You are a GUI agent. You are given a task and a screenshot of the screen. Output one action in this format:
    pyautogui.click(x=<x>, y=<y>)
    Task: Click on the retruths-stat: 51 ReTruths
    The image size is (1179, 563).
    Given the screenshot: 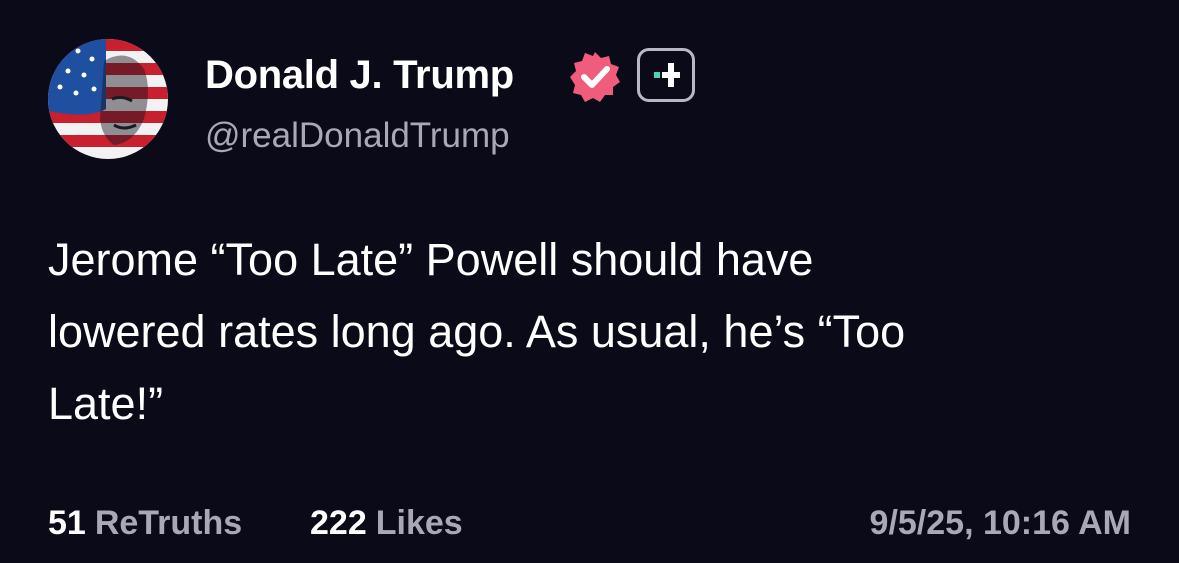 What is the action you would take?
    pyautogui.click(x=145, y=523)
    